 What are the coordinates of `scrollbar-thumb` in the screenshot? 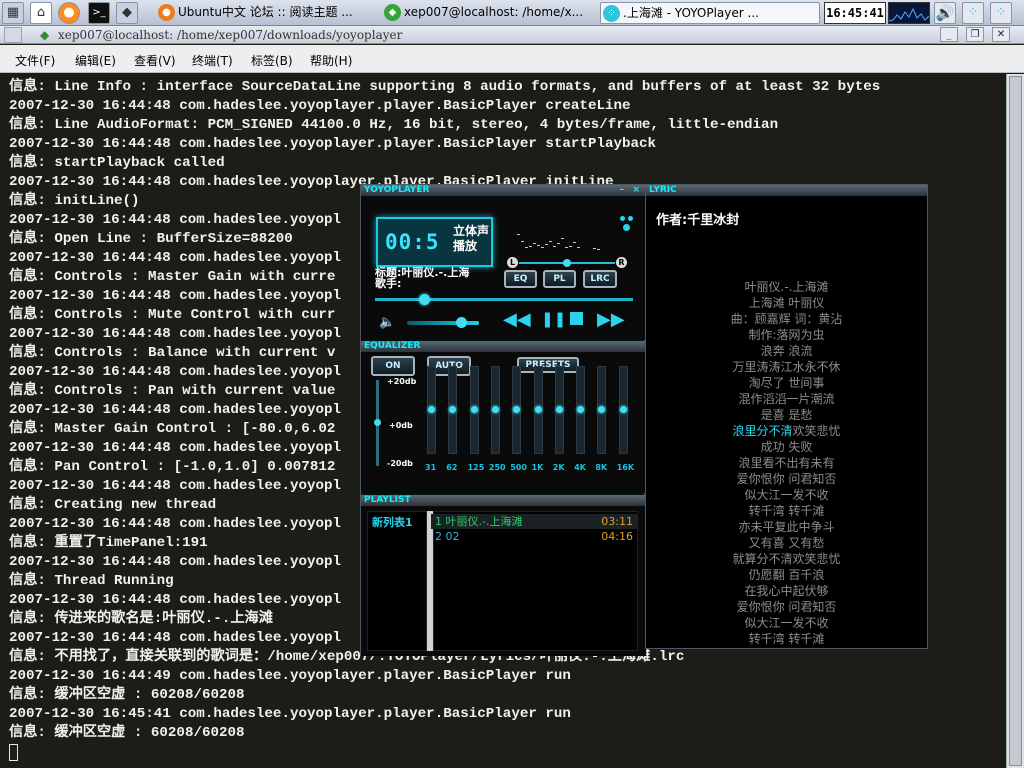 It's located at (1015, 421).